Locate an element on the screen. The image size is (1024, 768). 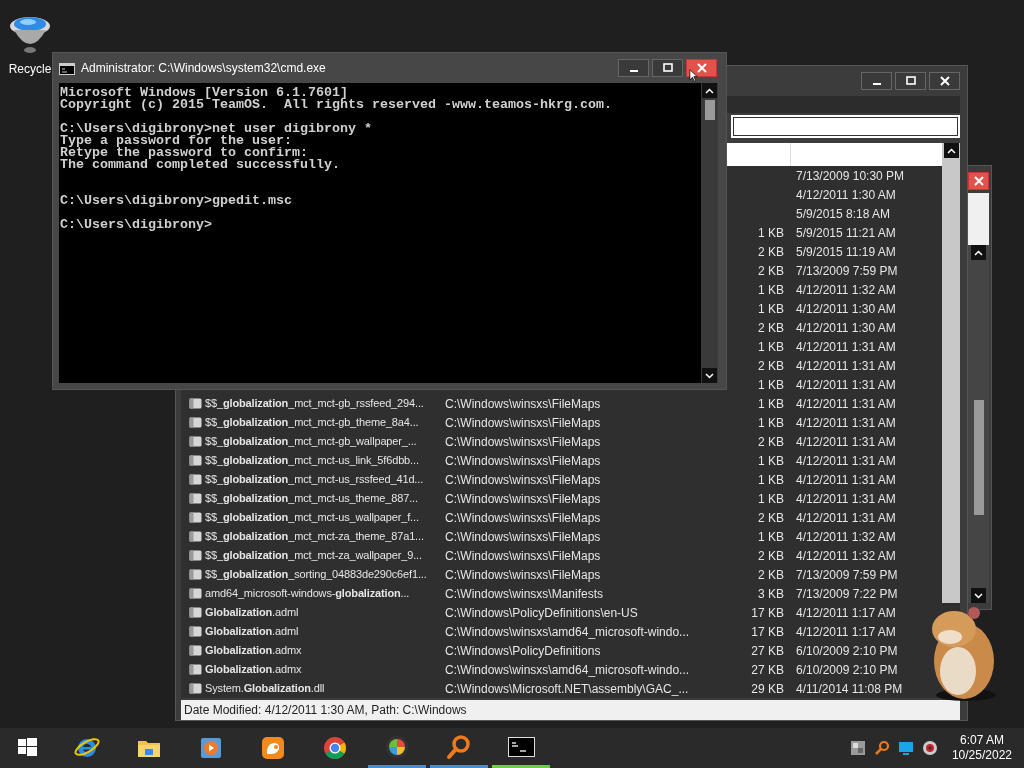
file-path: C:\Windows\PolicyDefinitions is located at coordinates (523, 650).